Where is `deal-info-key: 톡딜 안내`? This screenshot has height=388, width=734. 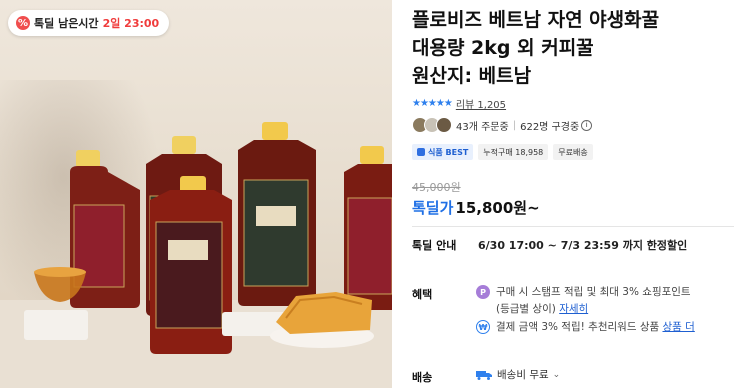
deal-info-key: 톡딜 안내 is located at coordinates (434, 245).